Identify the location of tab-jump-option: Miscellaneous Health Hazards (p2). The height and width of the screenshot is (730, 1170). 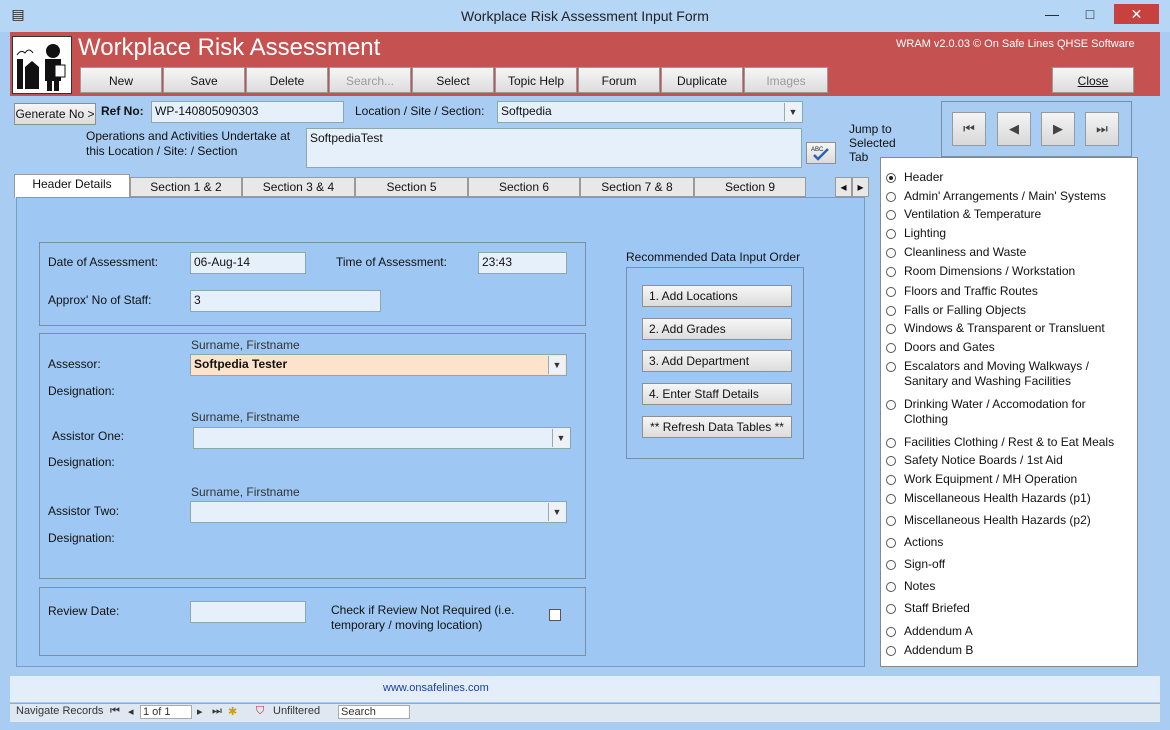
(1008, 520).